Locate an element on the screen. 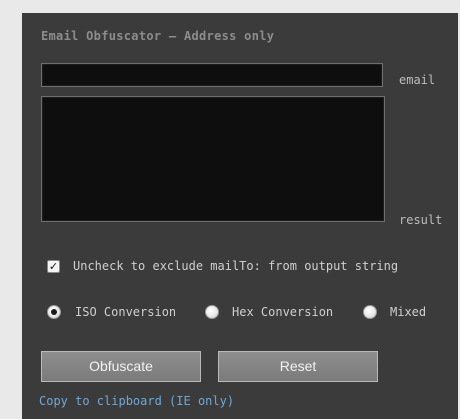 Image resolution: width=460 pixels, height=419 pixels. email-label: email is located at coordinates (417, 80).